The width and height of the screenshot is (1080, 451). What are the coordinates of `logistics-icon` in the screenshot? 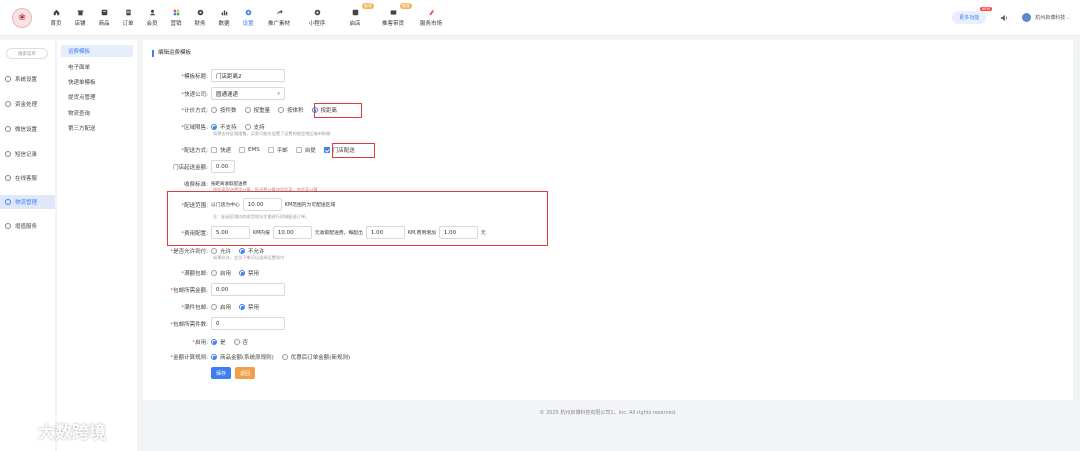 It's located at (8, 202).